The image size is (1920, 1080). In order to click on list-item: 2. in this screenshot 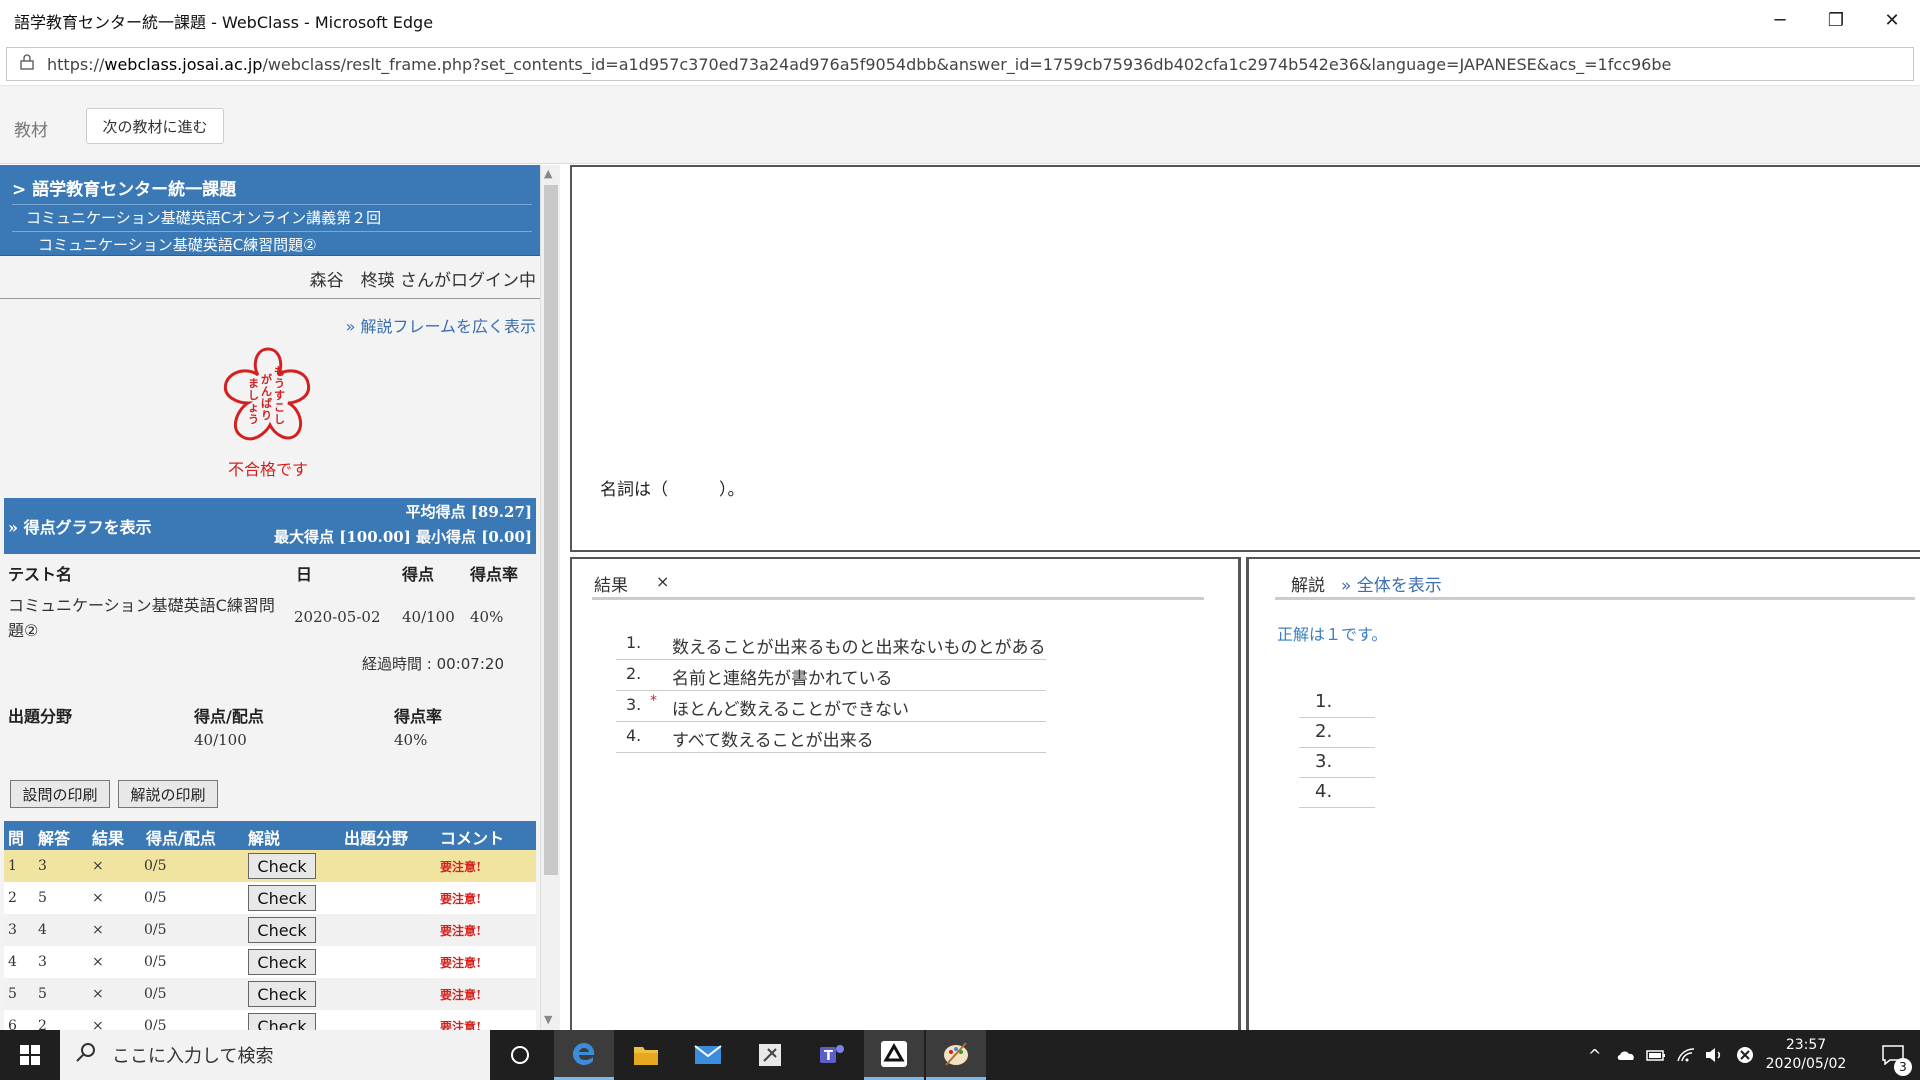, I will do `click(1337, 732)`.